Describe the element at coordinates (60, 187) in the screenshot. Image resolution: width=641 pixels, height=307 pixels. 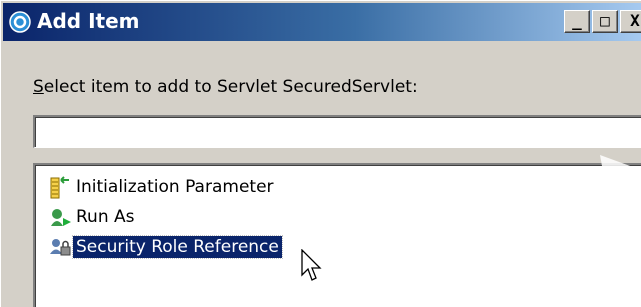
I see `init-parameter-icon` at that location.